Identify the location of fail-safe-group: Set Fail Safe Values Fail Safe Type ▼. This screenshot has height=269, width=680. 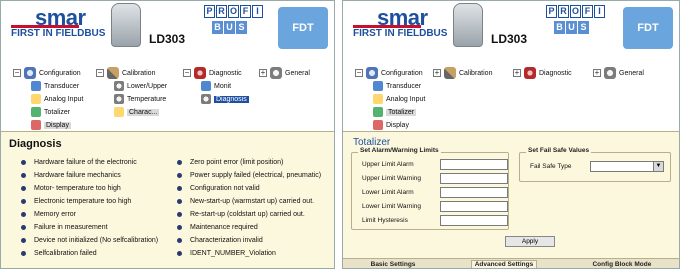
(595, 164).